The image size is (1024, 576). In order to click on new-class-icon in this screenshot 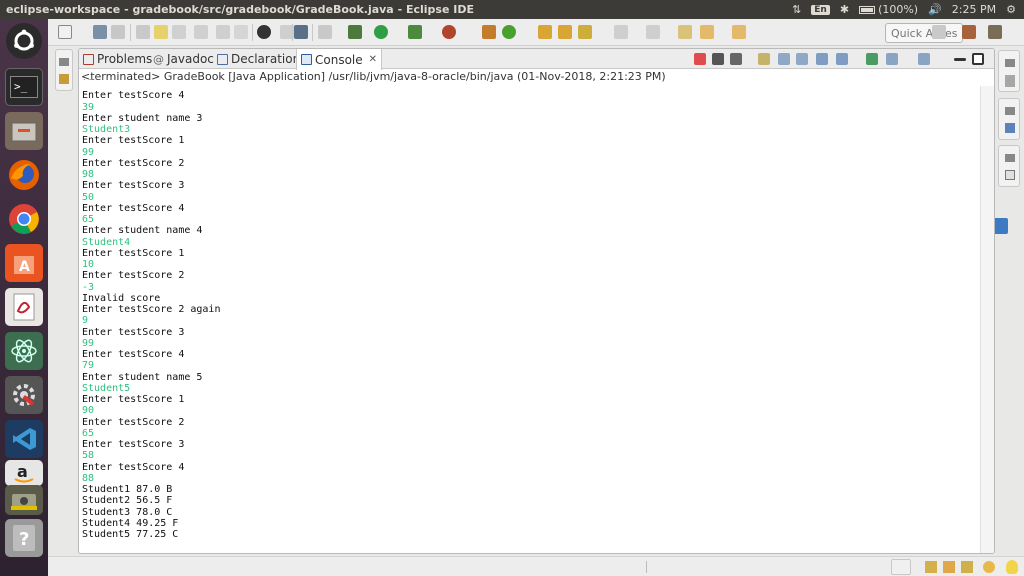, I will do `click(509, 32)`.